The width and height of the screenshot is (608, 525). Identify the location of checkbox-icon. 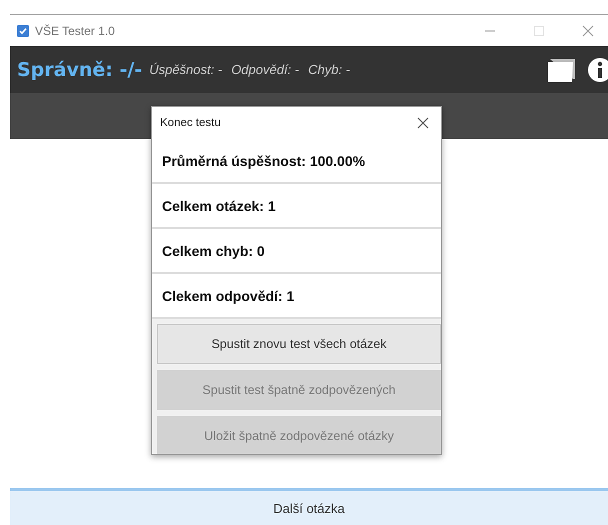
(23, 30).